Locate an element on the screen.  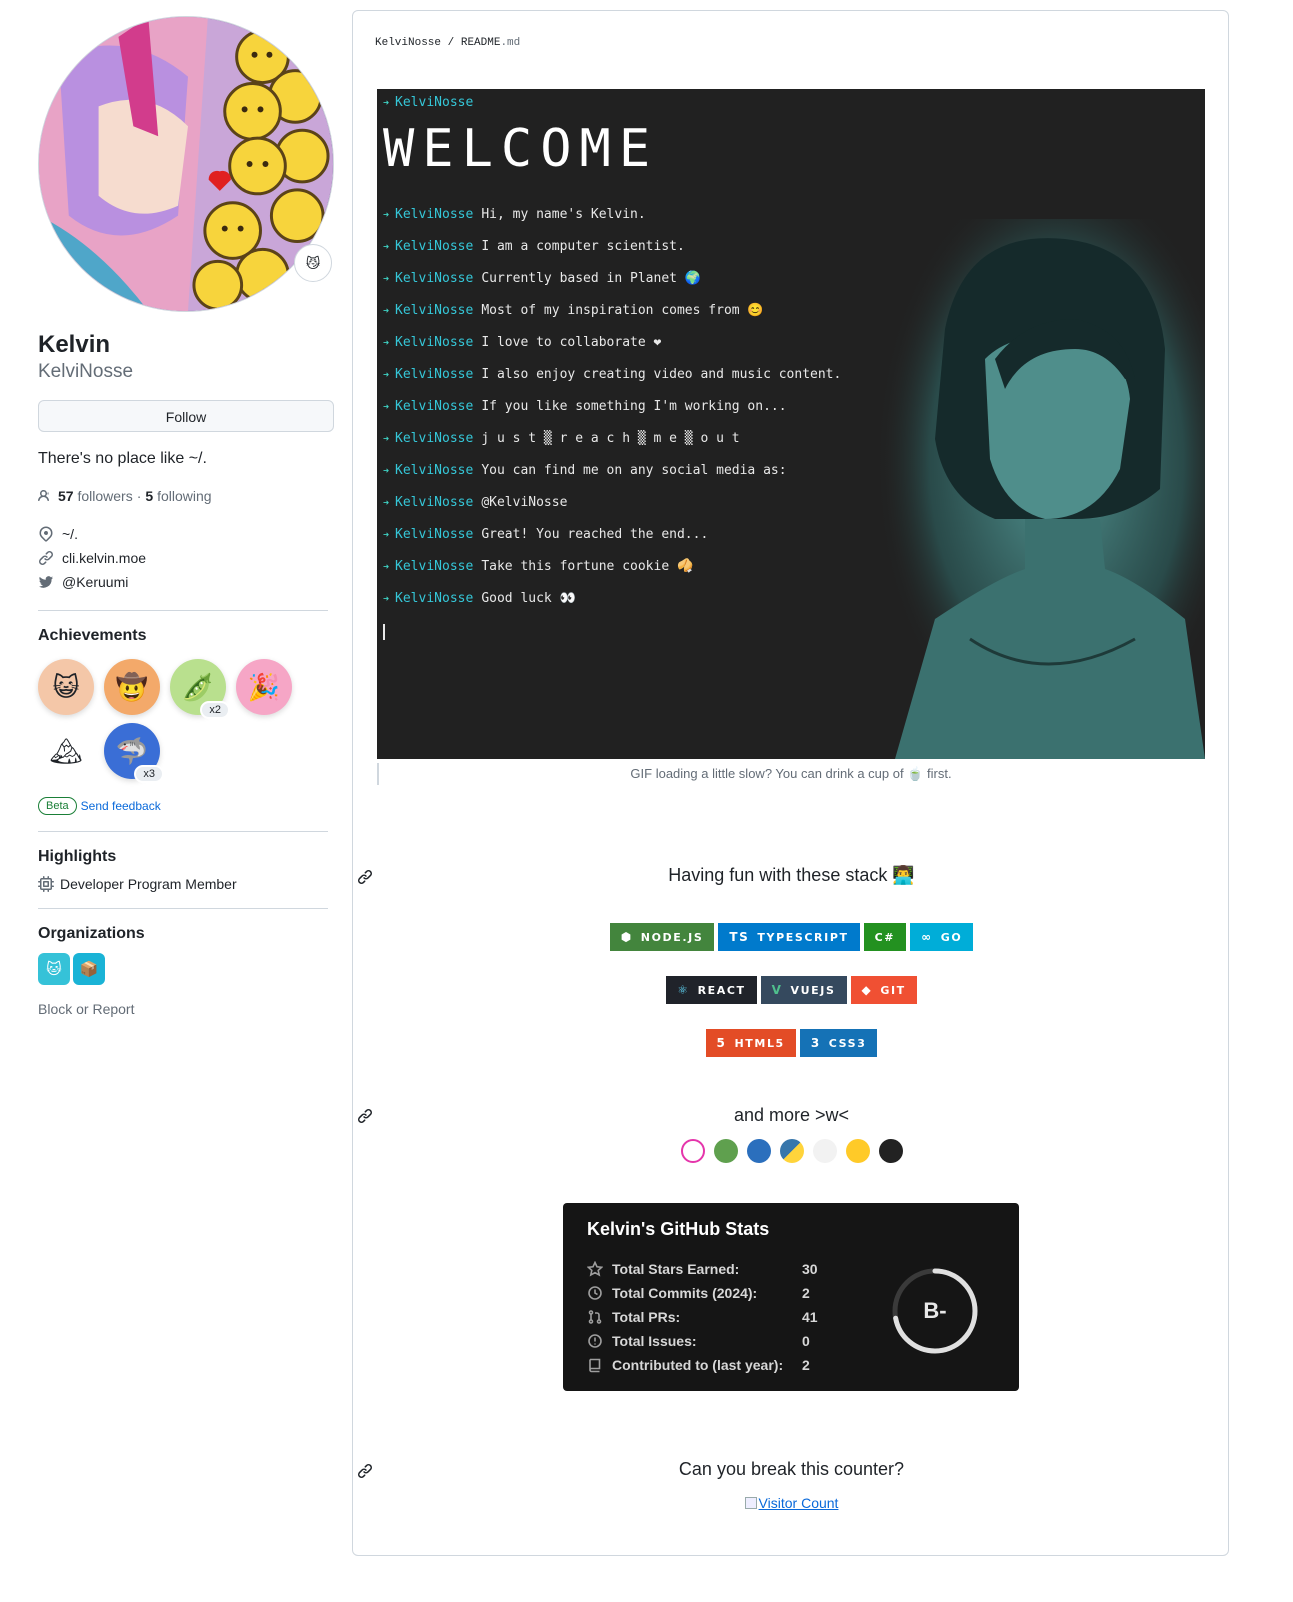
twitter-icon is located at coordinates (46, 582).